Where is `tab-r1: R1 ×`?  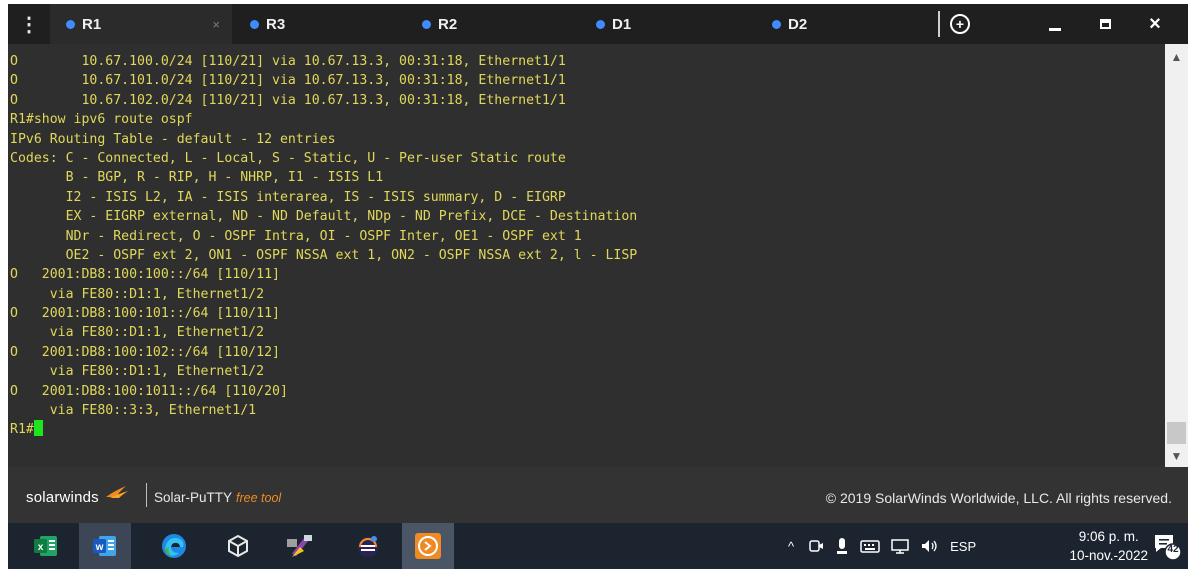
tab-r1: R1 × is located at coordinates (141, 24).